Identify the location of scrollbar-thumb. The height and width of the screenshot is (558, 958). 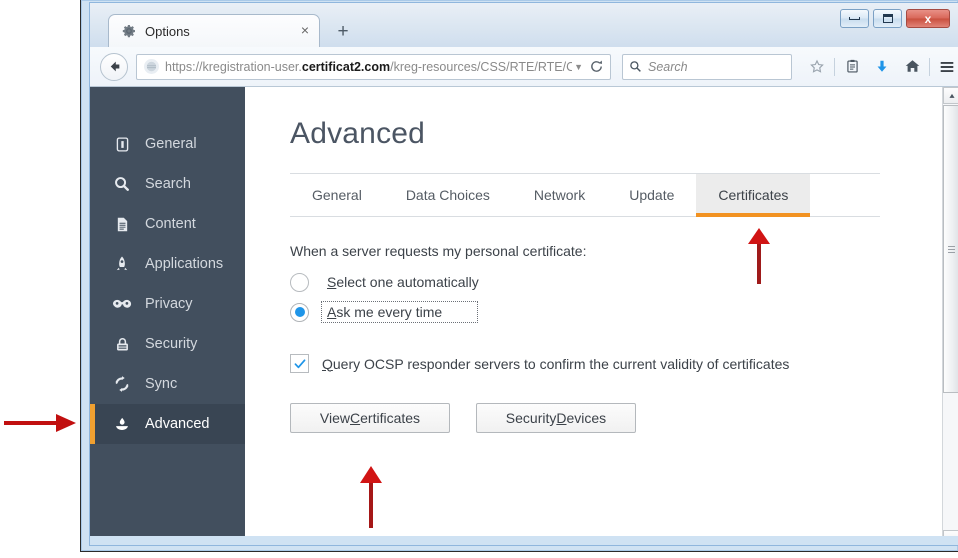
(950, 249).